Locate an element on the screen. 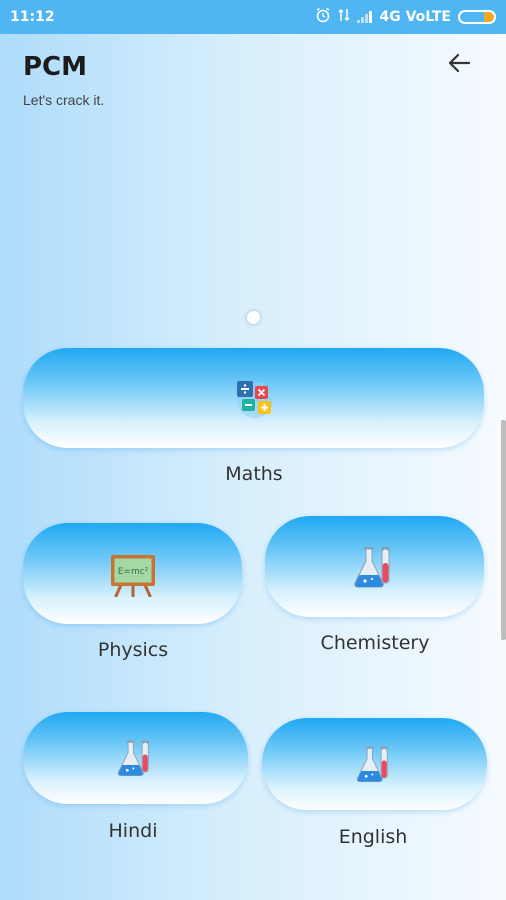  math-operations-icon is located at coordinates (254, 399).